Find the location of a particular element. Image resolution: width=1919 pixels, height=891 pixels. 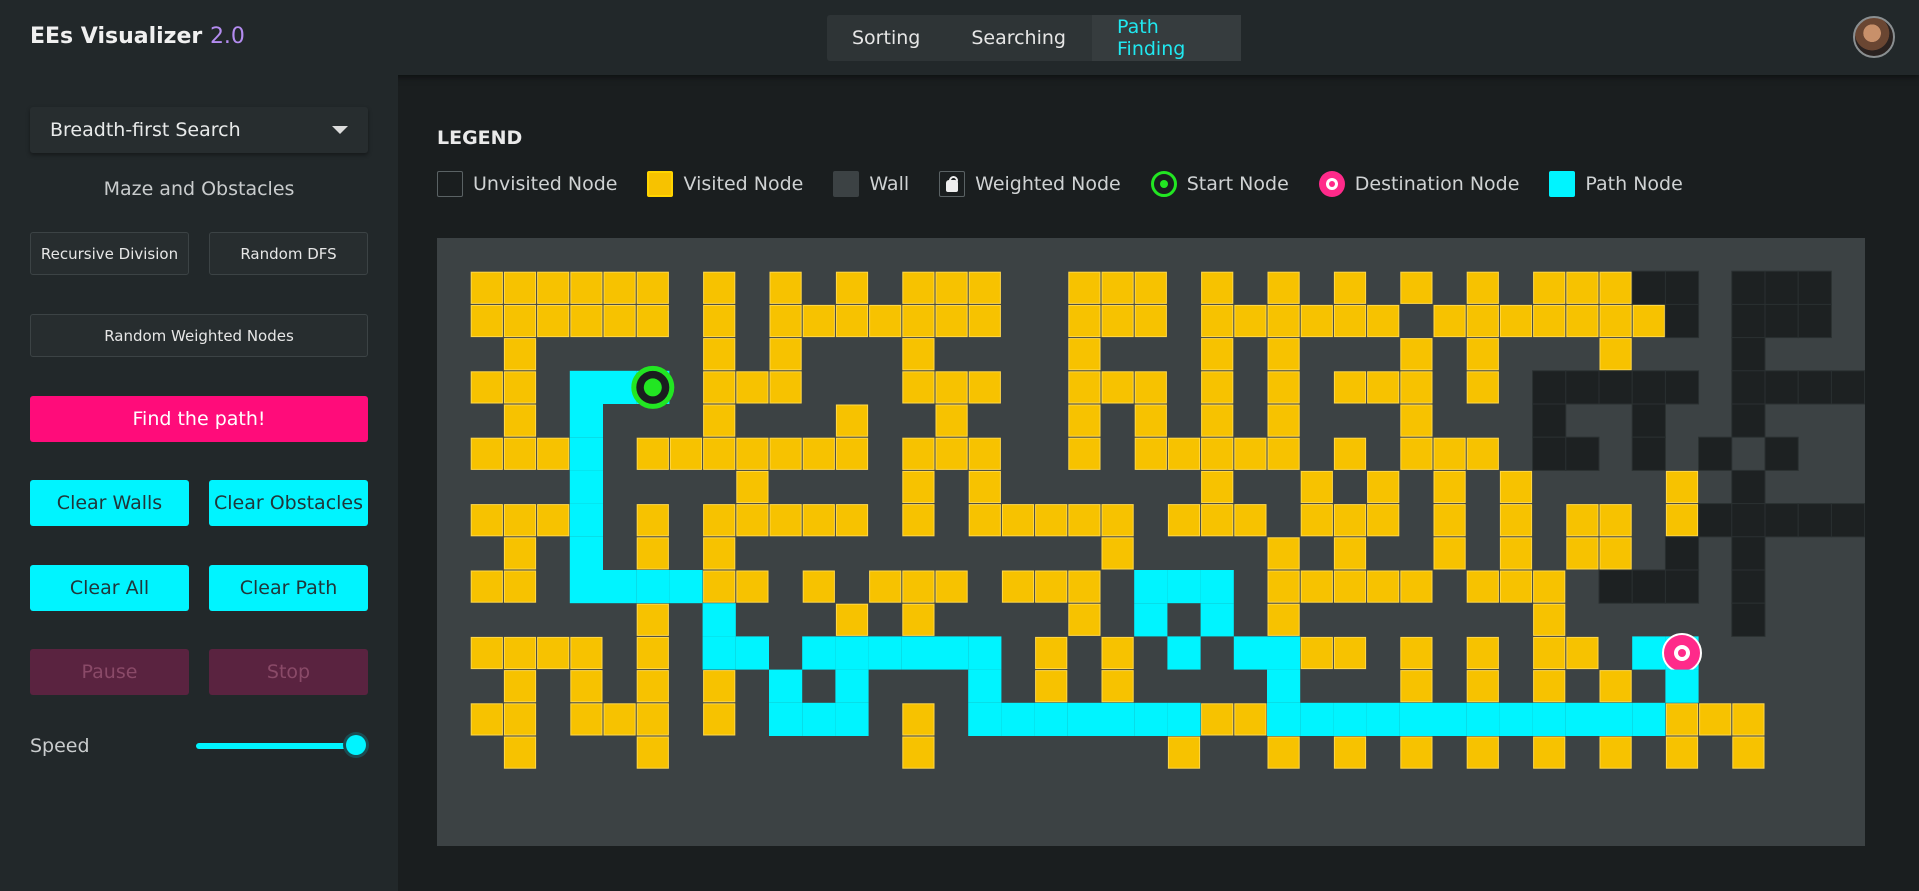

clear-obstacles-button: Clear Obstacles is located at coordinates (288, 503).